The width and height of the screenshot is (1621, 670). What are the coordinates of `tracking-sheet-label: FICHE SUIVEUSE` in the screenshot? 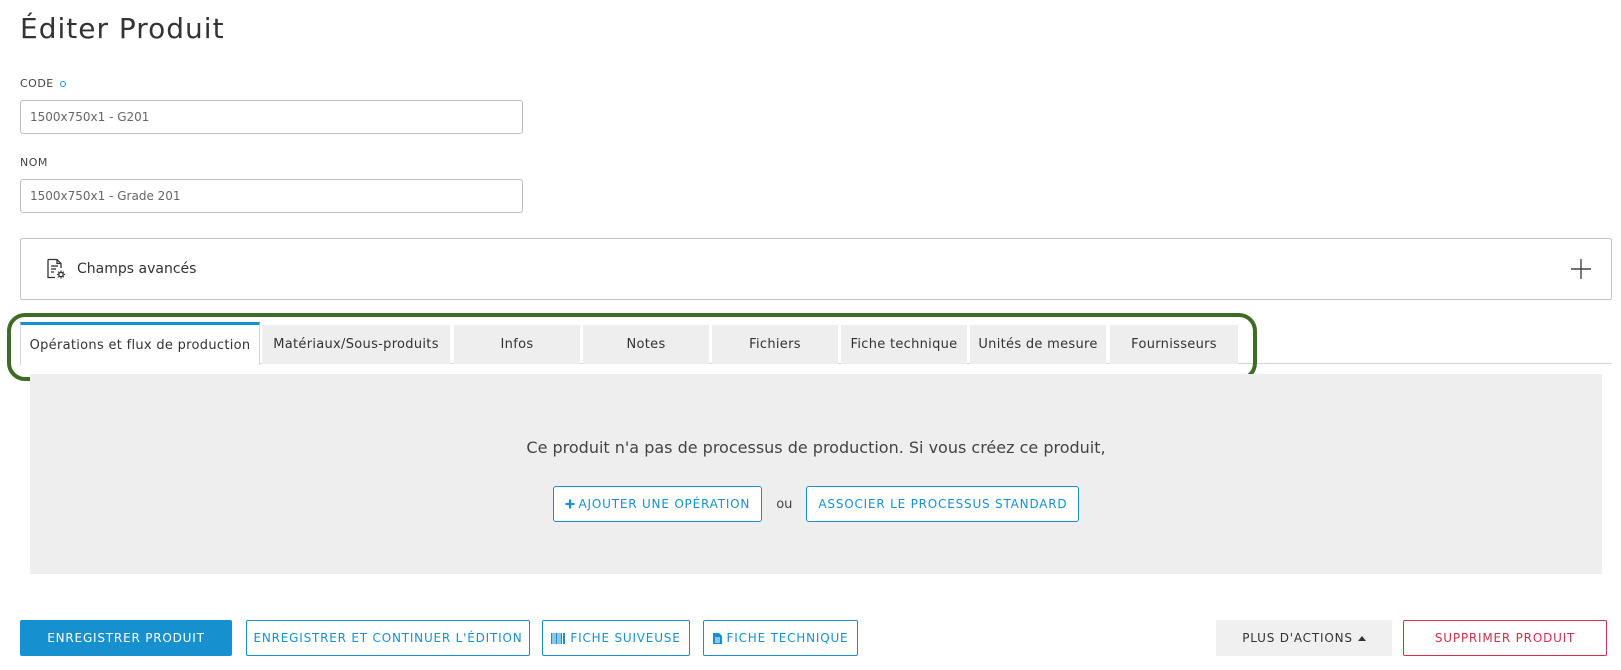 It's located at (625, 638).